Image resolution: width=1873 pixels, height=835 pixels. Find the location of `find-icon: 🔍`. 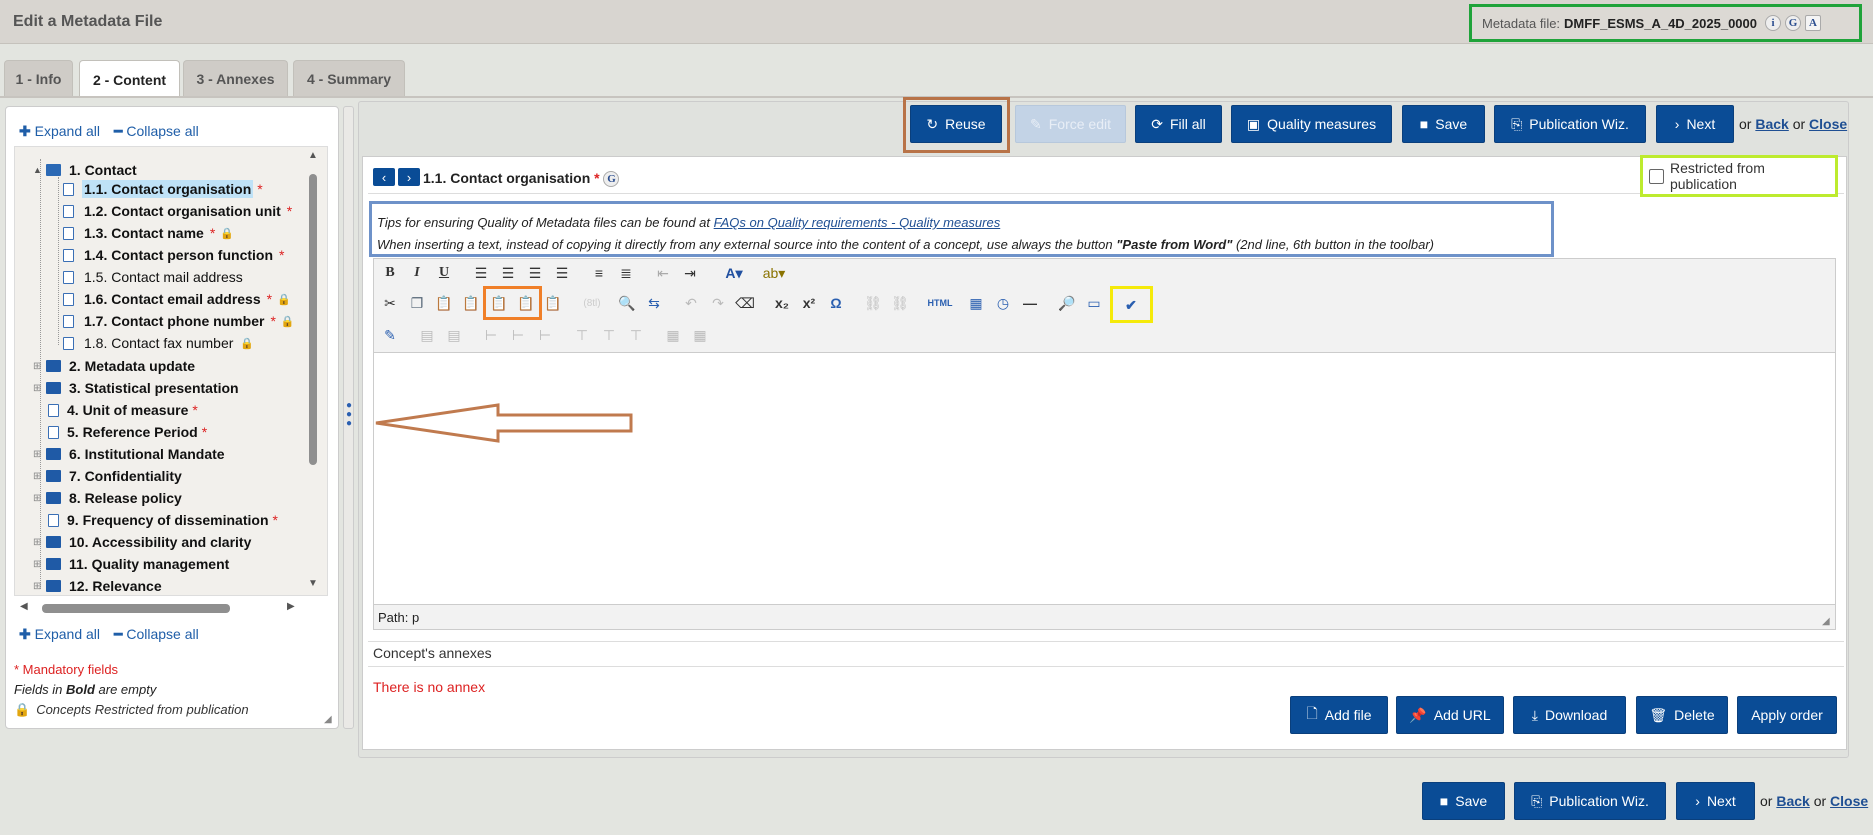

find-icon: 🔍 is located at coordinates (627, 303).